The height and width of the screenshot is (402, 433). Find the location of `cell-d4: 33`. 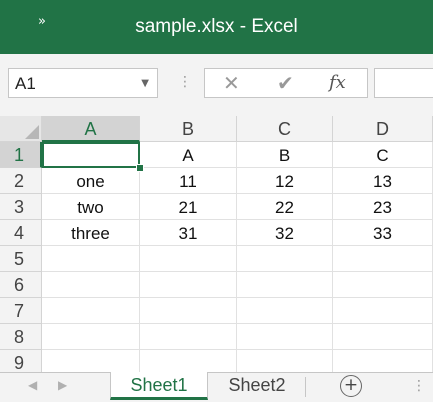

cell-d4: 33 is located at coordinates (383, 233).